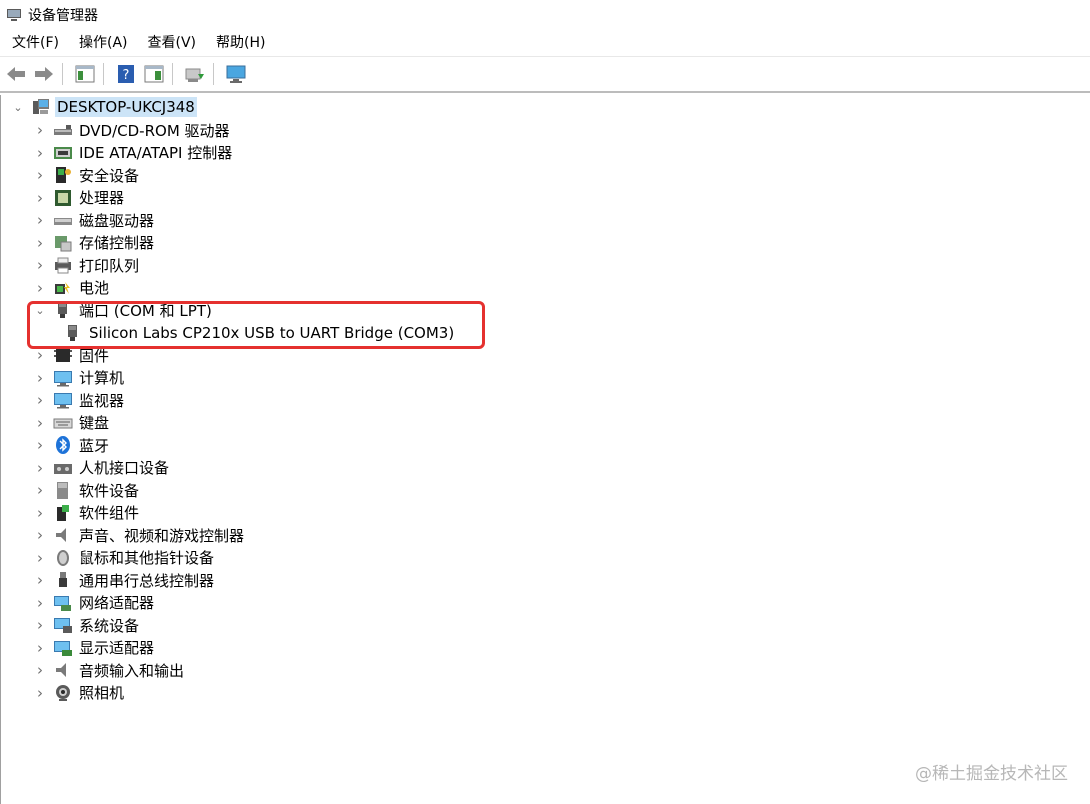 The width and height of the screenshot is (1090, 804). Describe the element at coordinates (104, 107) in the screenshot. I see `tree-root-desktop: ⌄ DESKTOP-UKCJ348` at that location.